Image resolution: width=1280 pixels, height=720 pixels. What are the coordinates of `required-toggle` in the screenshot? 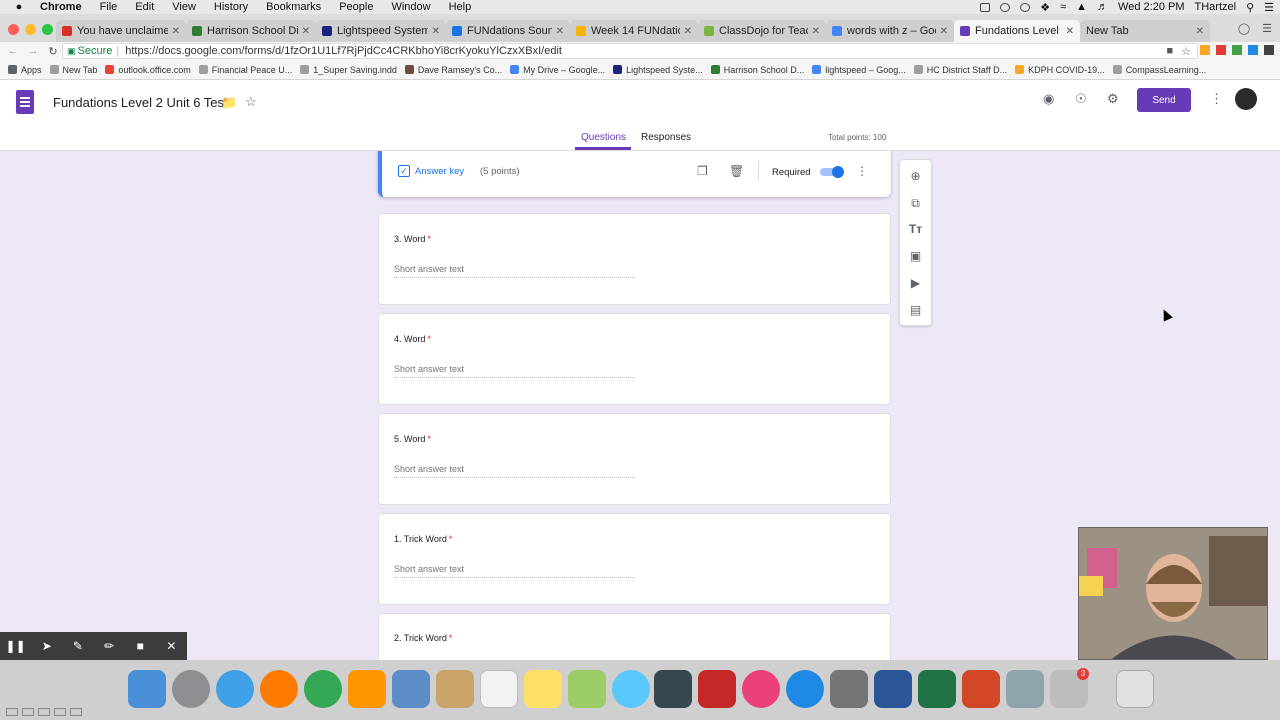 It's located at (831, 172).